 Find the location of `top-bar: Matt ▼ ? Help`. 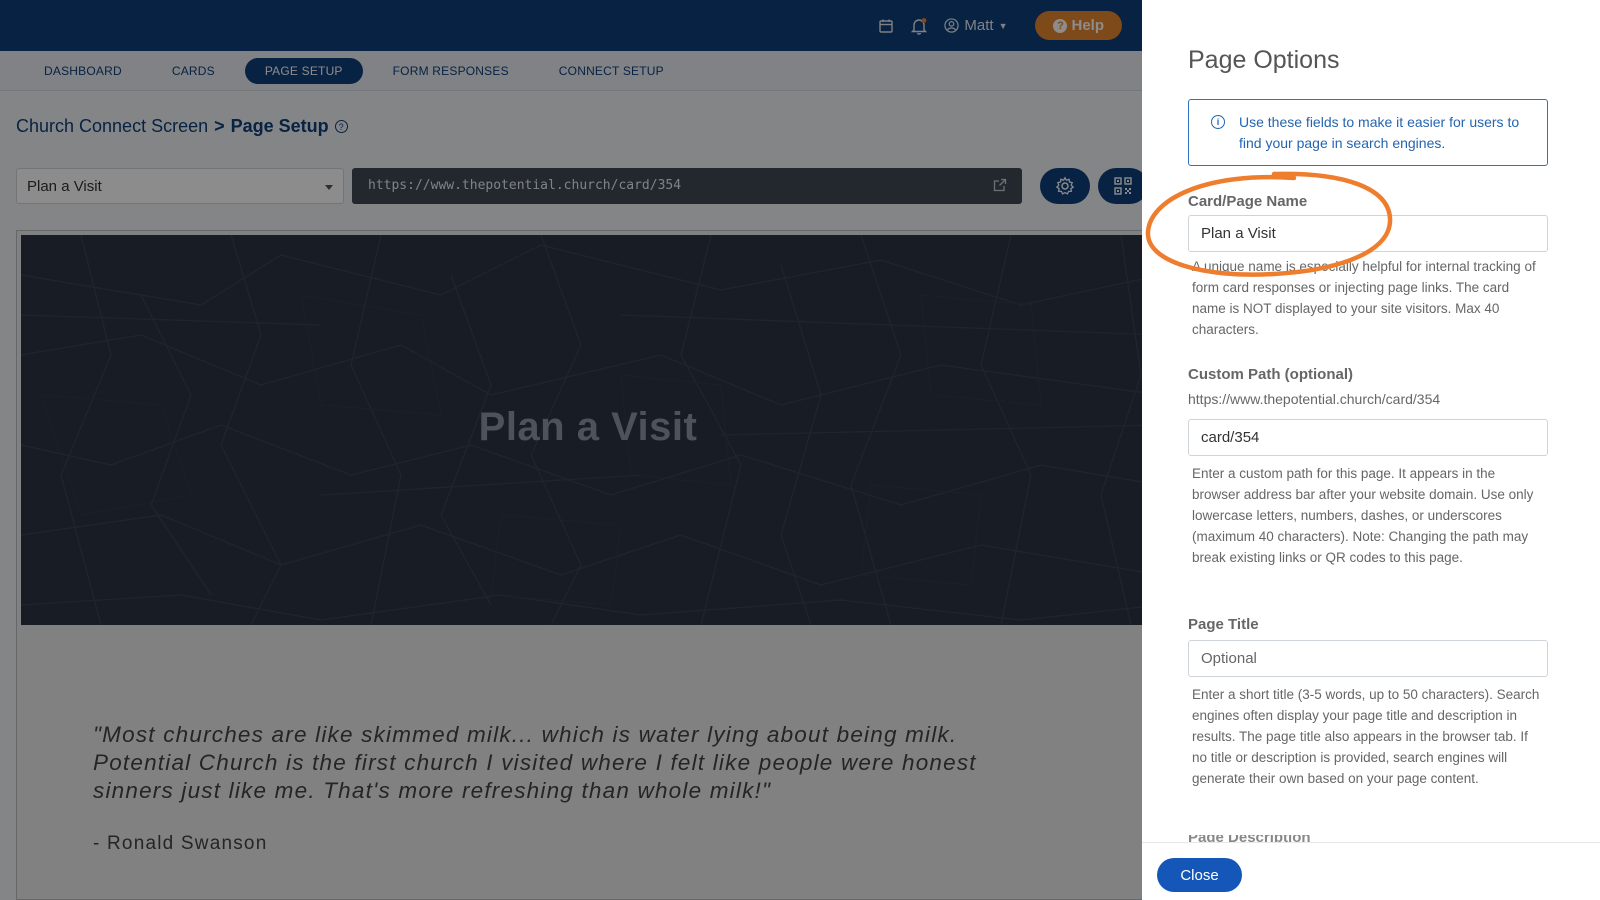

top-bar: Matt ▼ ? Help is located at coordinates (571, 25).